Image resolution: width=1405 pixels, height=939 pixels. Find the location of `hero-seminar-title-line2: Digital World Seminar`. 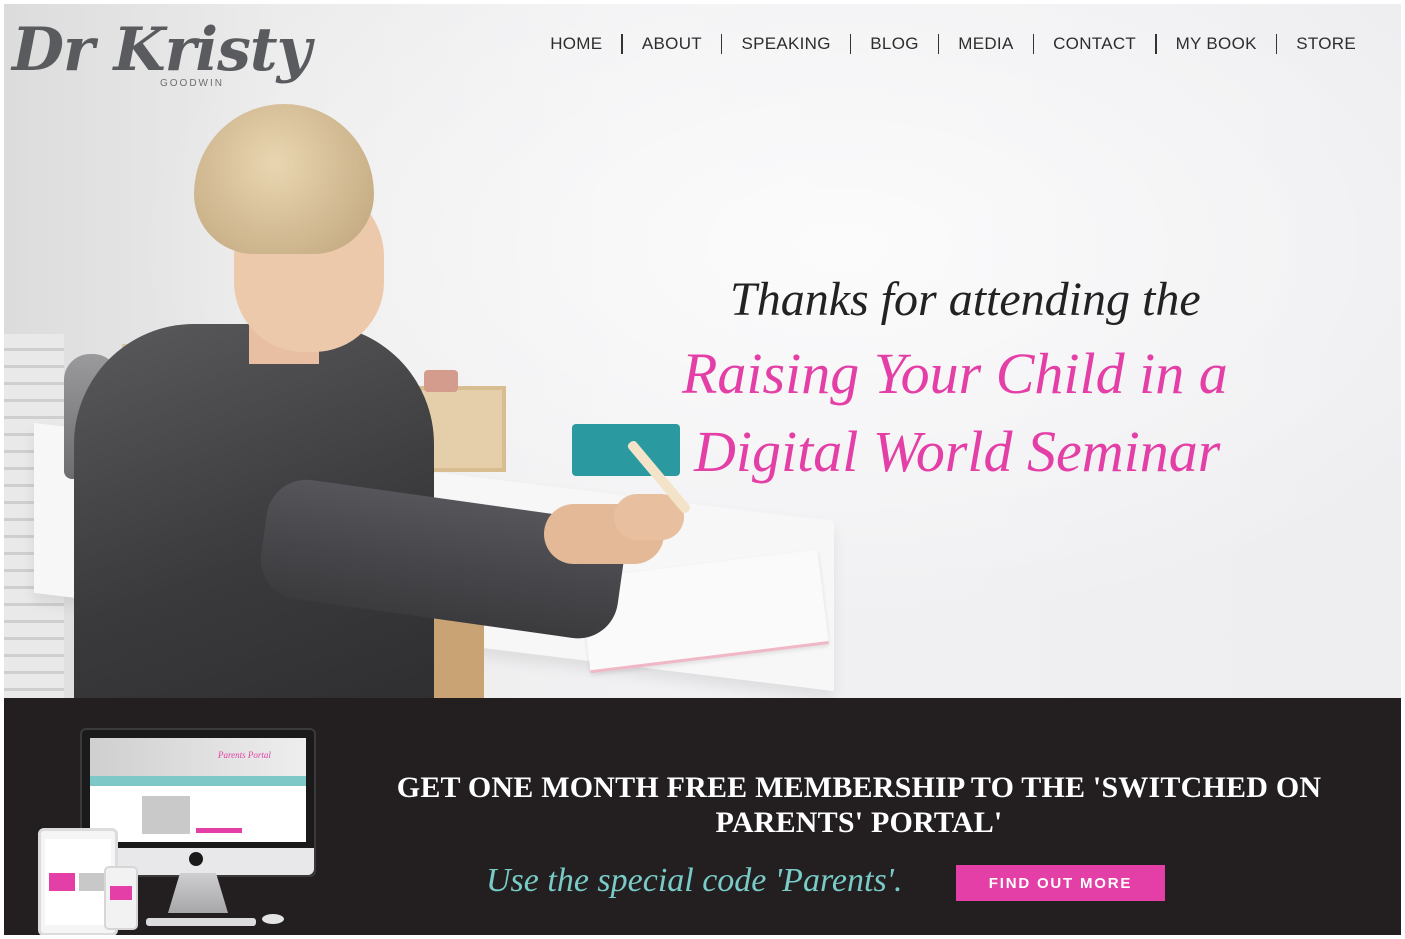

hero-seminar-title-line2: Digital World Seminar is located at coordinates (957, 451).